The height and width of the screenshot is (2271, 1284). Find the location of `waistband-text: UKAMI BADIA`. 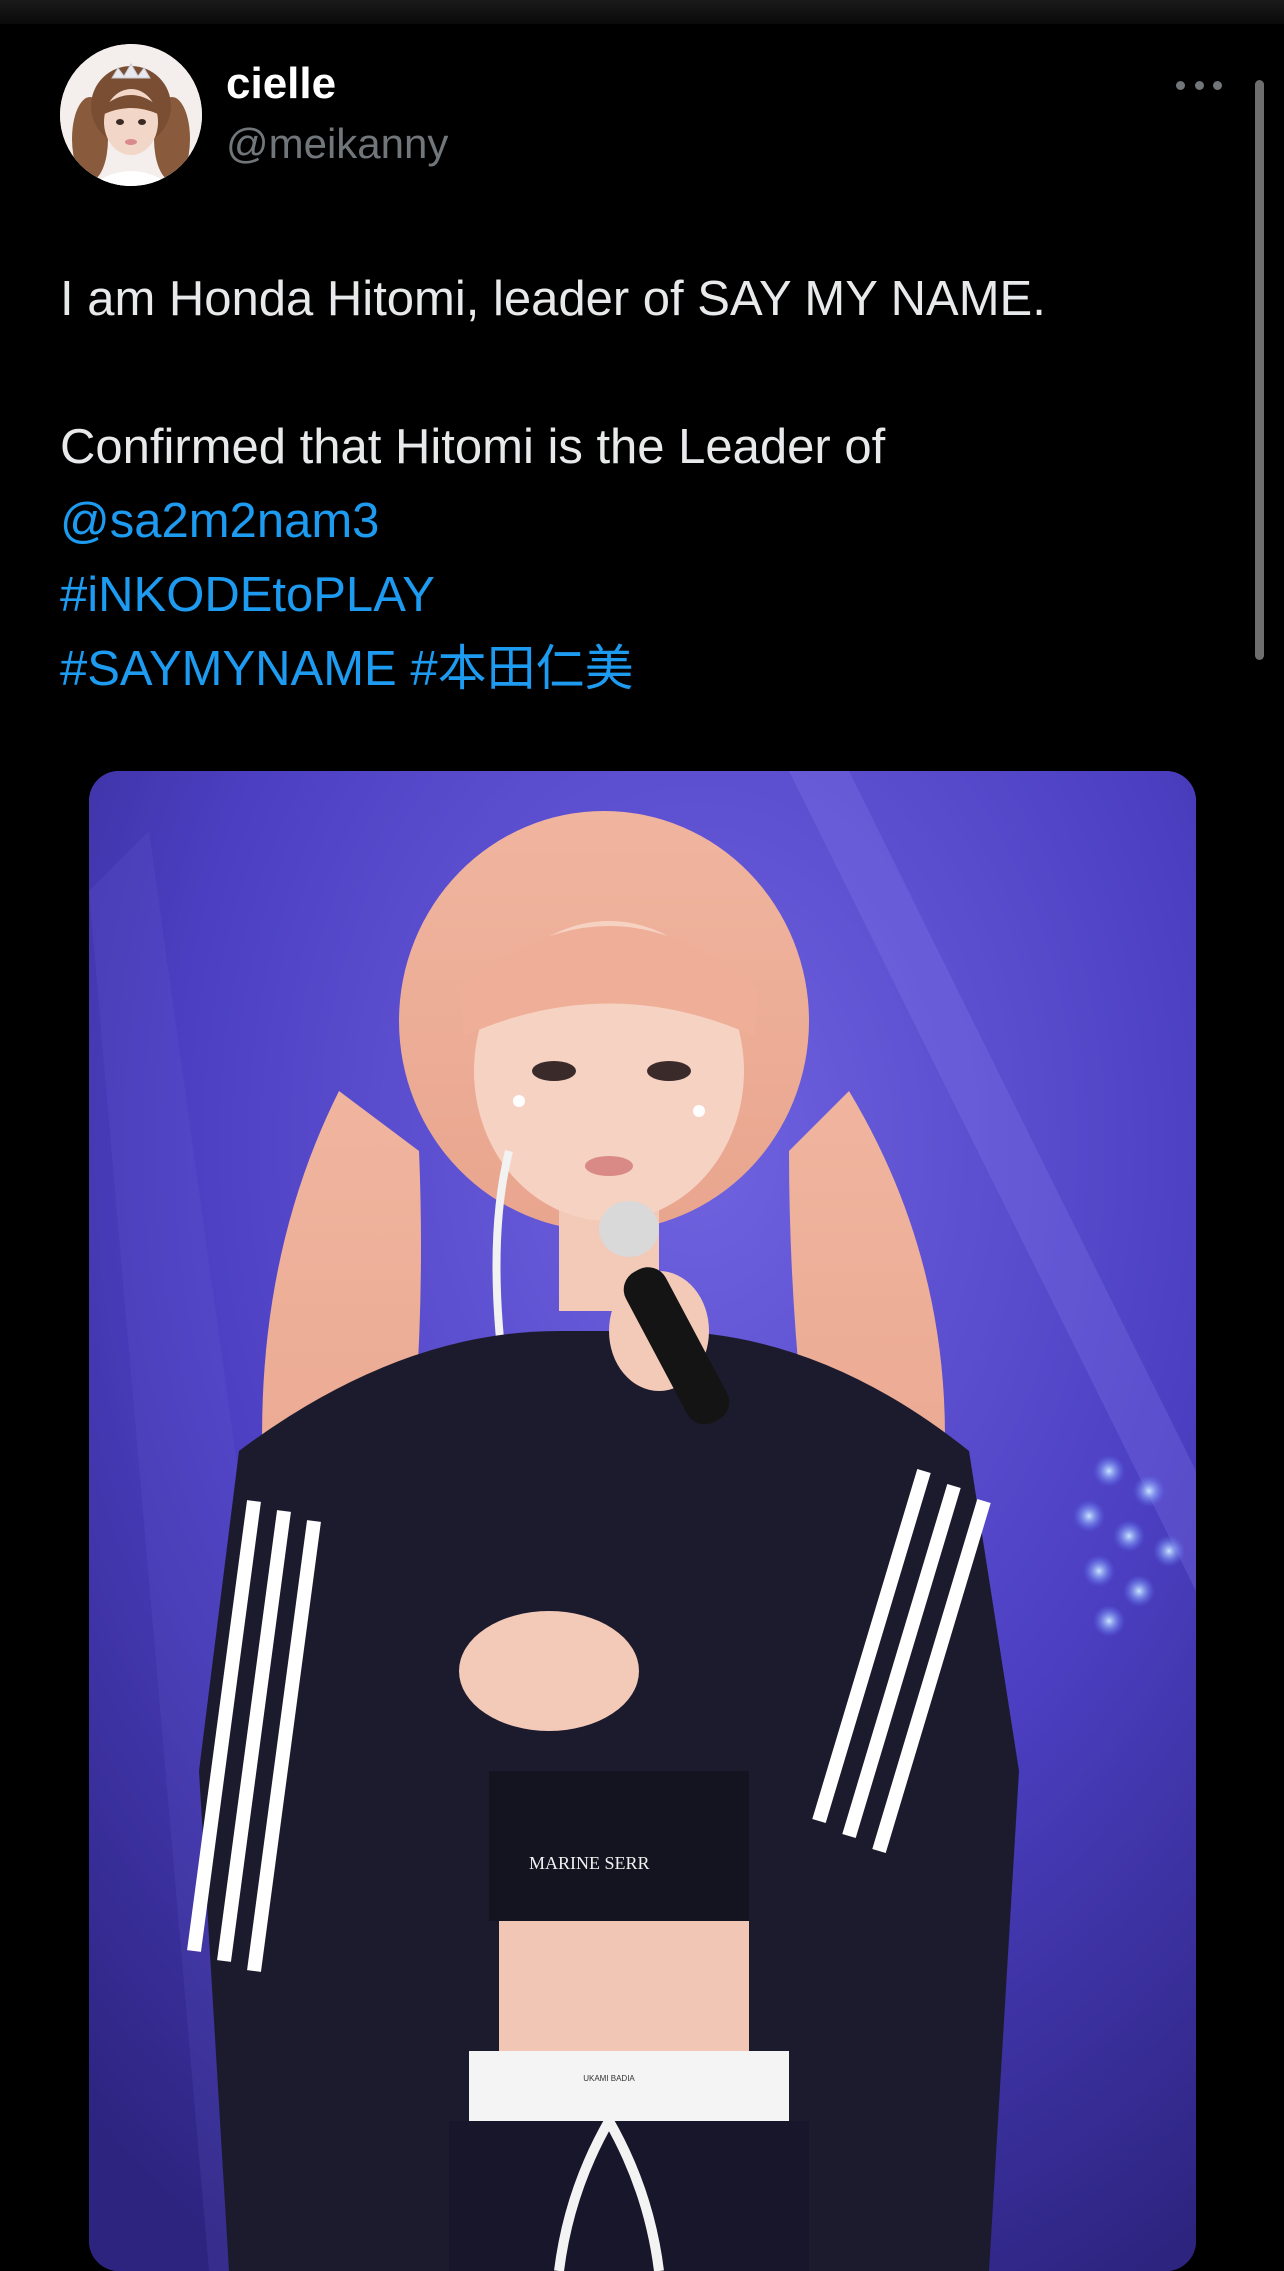

waistband-text: UKAMI BADIA is located at coordinates (609, 2078).